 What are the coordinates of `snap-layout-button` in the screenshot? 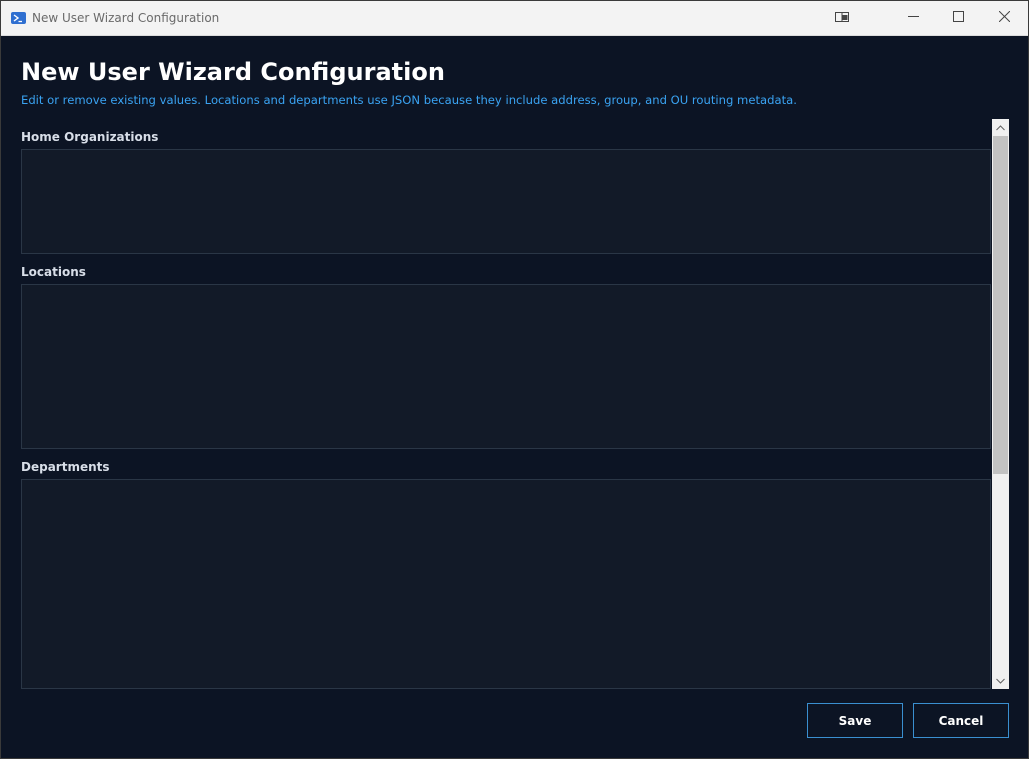 It's located at (842, 18).